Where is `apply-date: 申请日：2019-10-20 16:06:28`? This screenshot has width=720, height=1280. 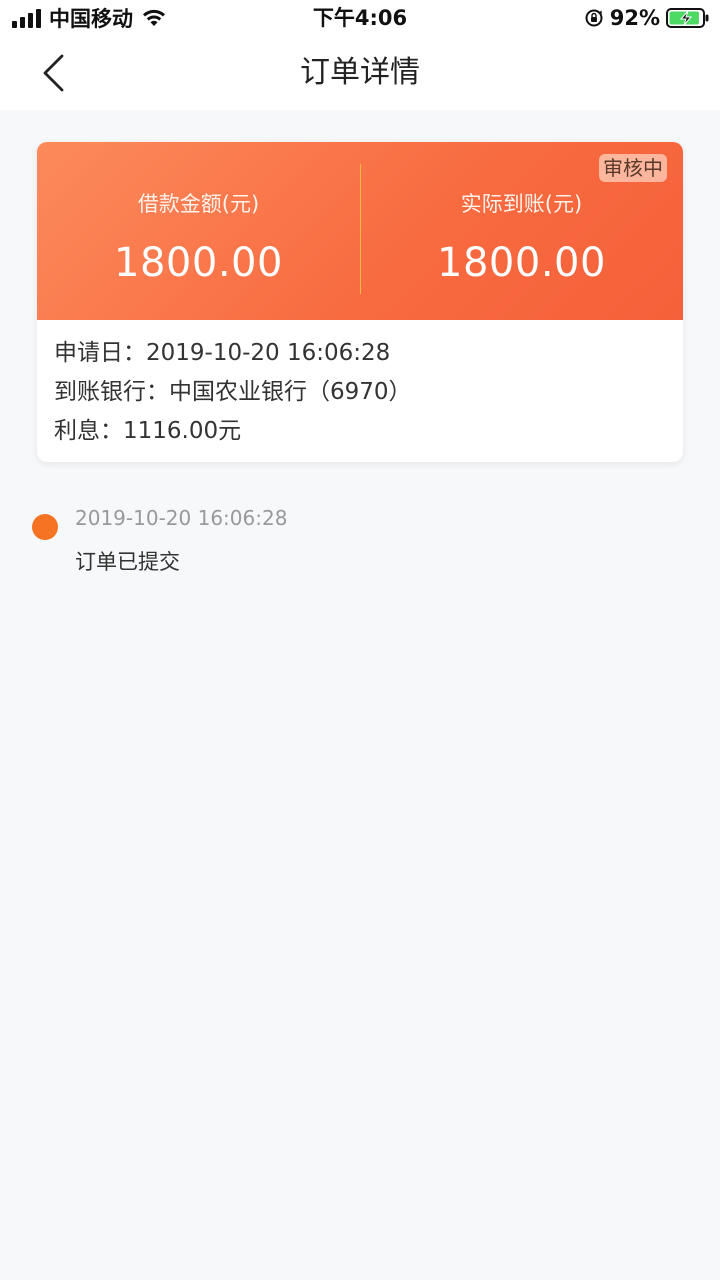
apply-date: 申请日：2019-10-20 16:06:28 is located at coordinates (222, 353).